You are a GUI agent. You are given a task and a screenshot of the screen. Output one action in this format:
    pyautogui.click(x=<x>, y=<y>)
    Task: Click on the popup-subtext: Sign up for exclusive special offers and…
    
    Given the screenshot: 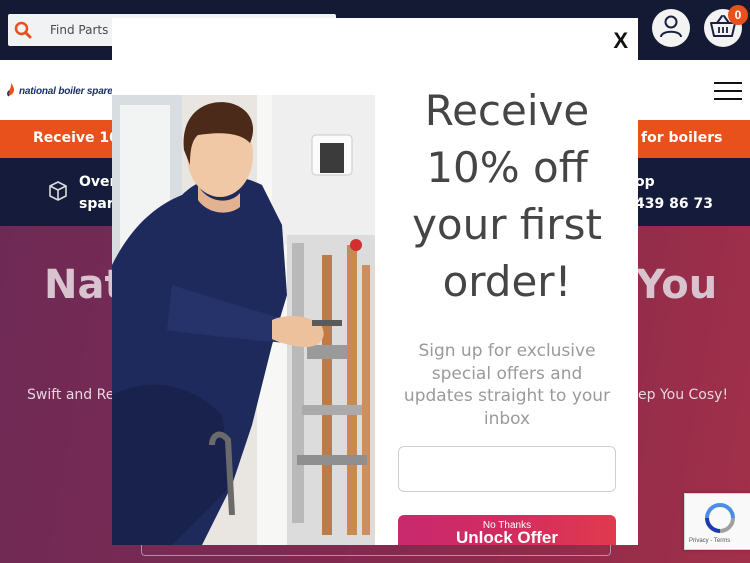 What is the action you would take?
    pyautogui.click(x=507, y=385)
    